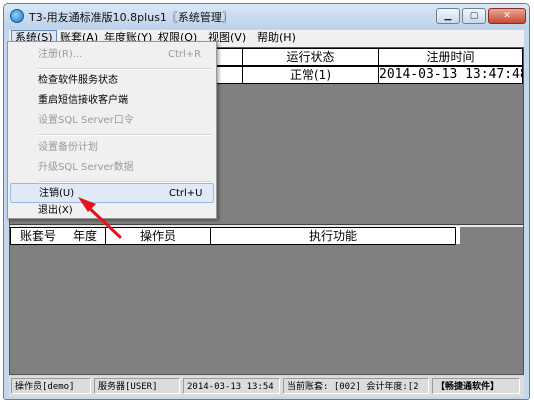  What do you see at coordinates (38, 236) in the screenshot?
I see `col-account-no: 账套号` at bounding box center [38, 236].